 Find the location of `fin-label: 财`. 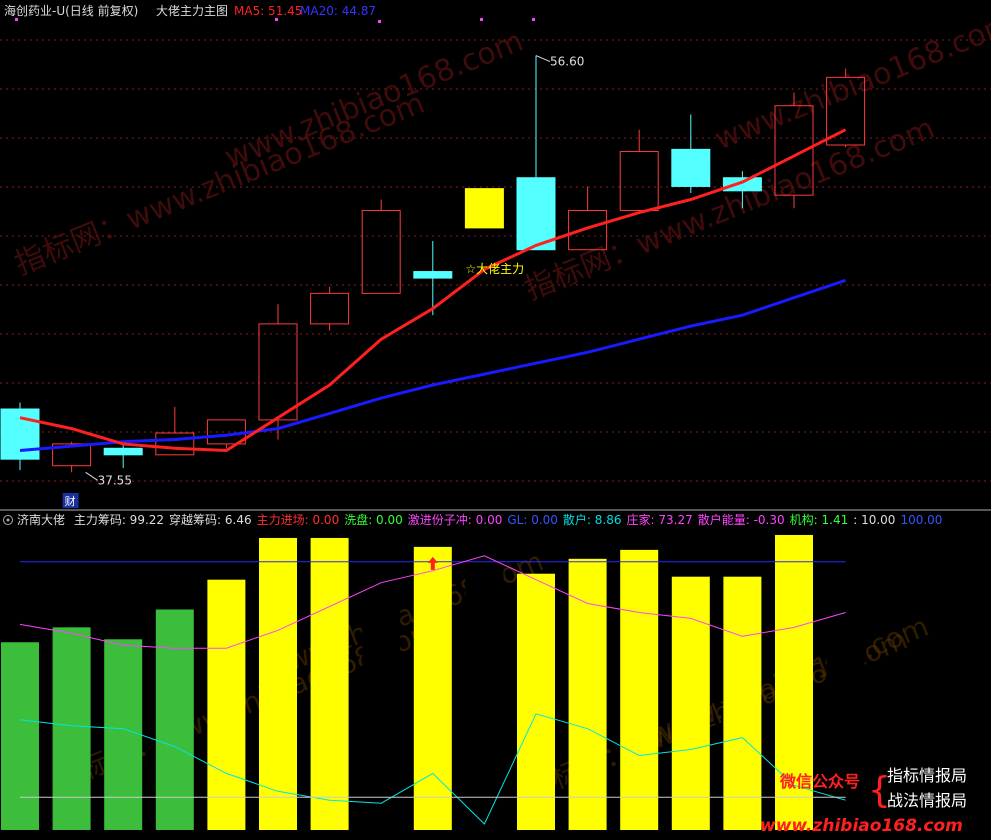

fin-label: 财 is located at coordinates (70, 501).